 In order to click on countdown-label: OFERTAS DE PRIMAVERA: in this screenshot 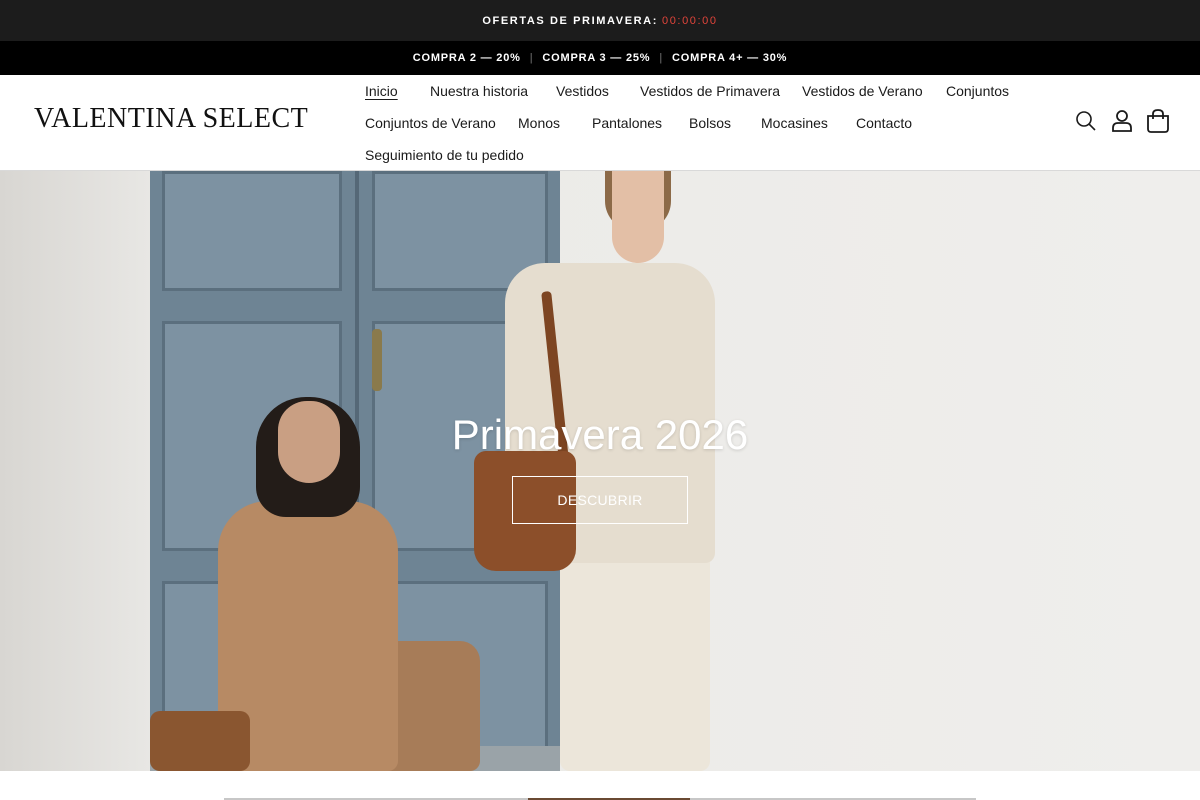, I will do `click(570, 20)`.